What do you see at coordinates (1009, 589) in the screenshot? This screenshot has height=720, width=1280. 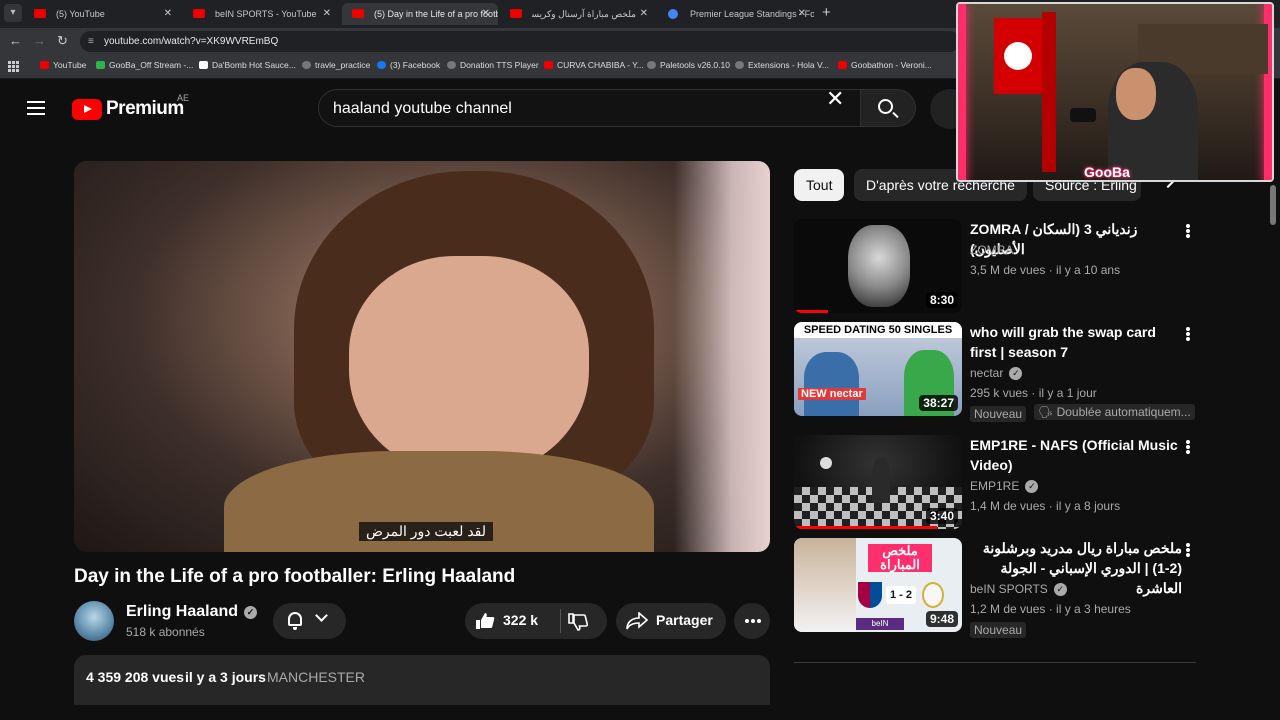 I see `recommendation-channel: beIN SPORTS` at bounding box center [1009, 589].